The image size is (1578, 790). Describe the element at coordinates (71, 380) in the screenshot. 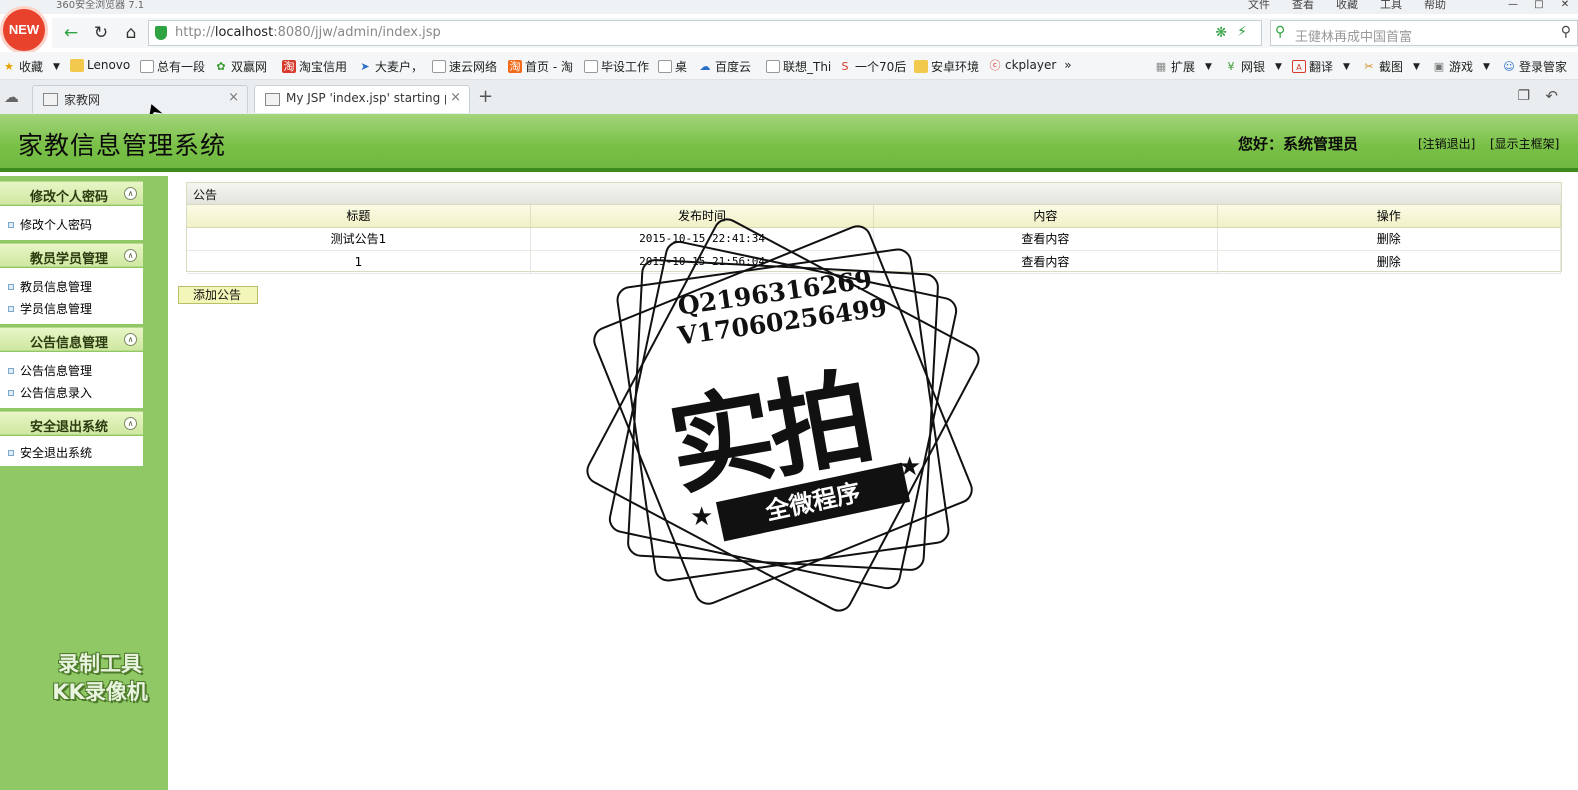

I see `sidebar-group-body: 公告信息管理 公告信息录入` at that location.